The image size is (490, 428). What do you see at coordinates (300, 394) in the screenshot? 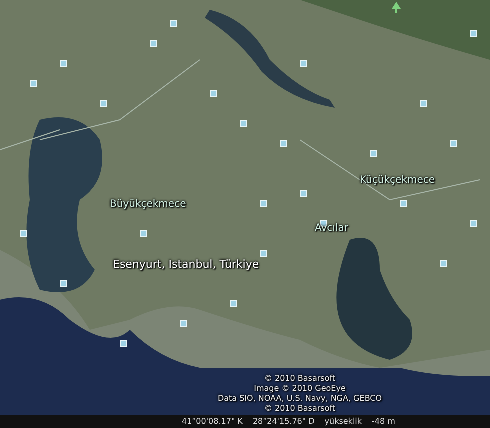
I see `map-attribution: © 2010 Basarsoft Image © 2010 GeoEye Data SIO, NOAA, U.S. Navy, NGA, GEBCO © 2010 Basarsoft` at bounding box center [300, 394].